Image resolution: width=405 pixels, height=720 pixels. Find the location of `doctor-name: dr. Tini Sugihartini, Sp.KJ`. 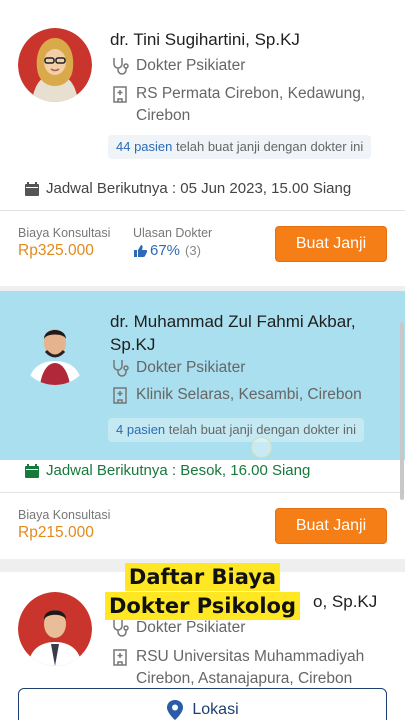

doctor-name: dr. Tini Sugihartini, Sp.KJ is located at coordinates (205, 39).